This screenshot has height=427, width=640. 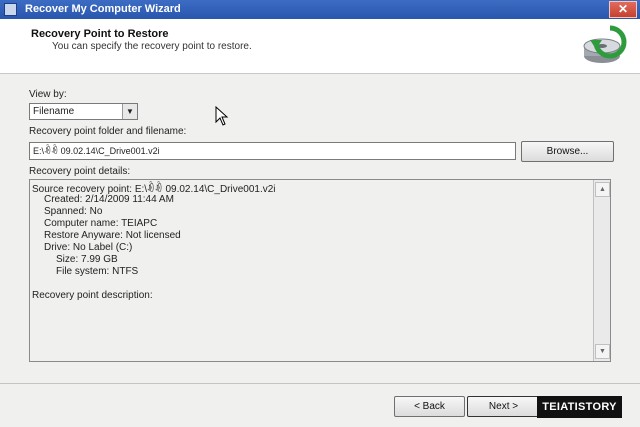 I want to click on detail-line-drive: Drive: No Label (C:), so click(x=88, y=247).